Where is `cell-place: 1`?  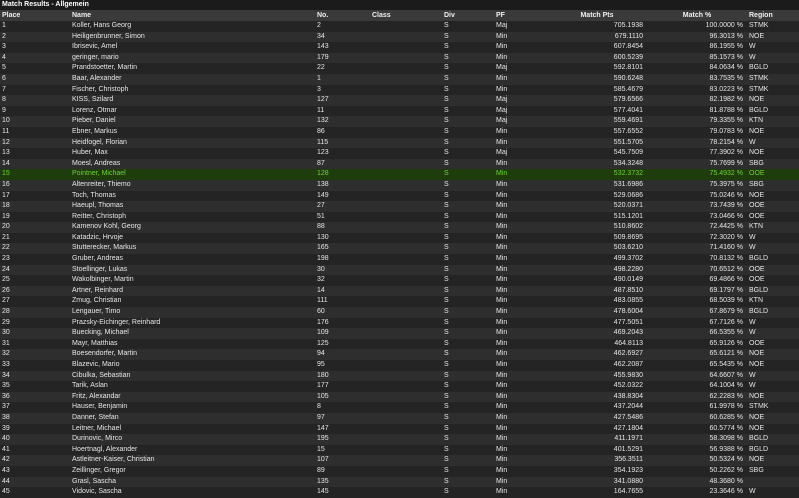 cell-place: 1 is located at coordinates (35, 26).